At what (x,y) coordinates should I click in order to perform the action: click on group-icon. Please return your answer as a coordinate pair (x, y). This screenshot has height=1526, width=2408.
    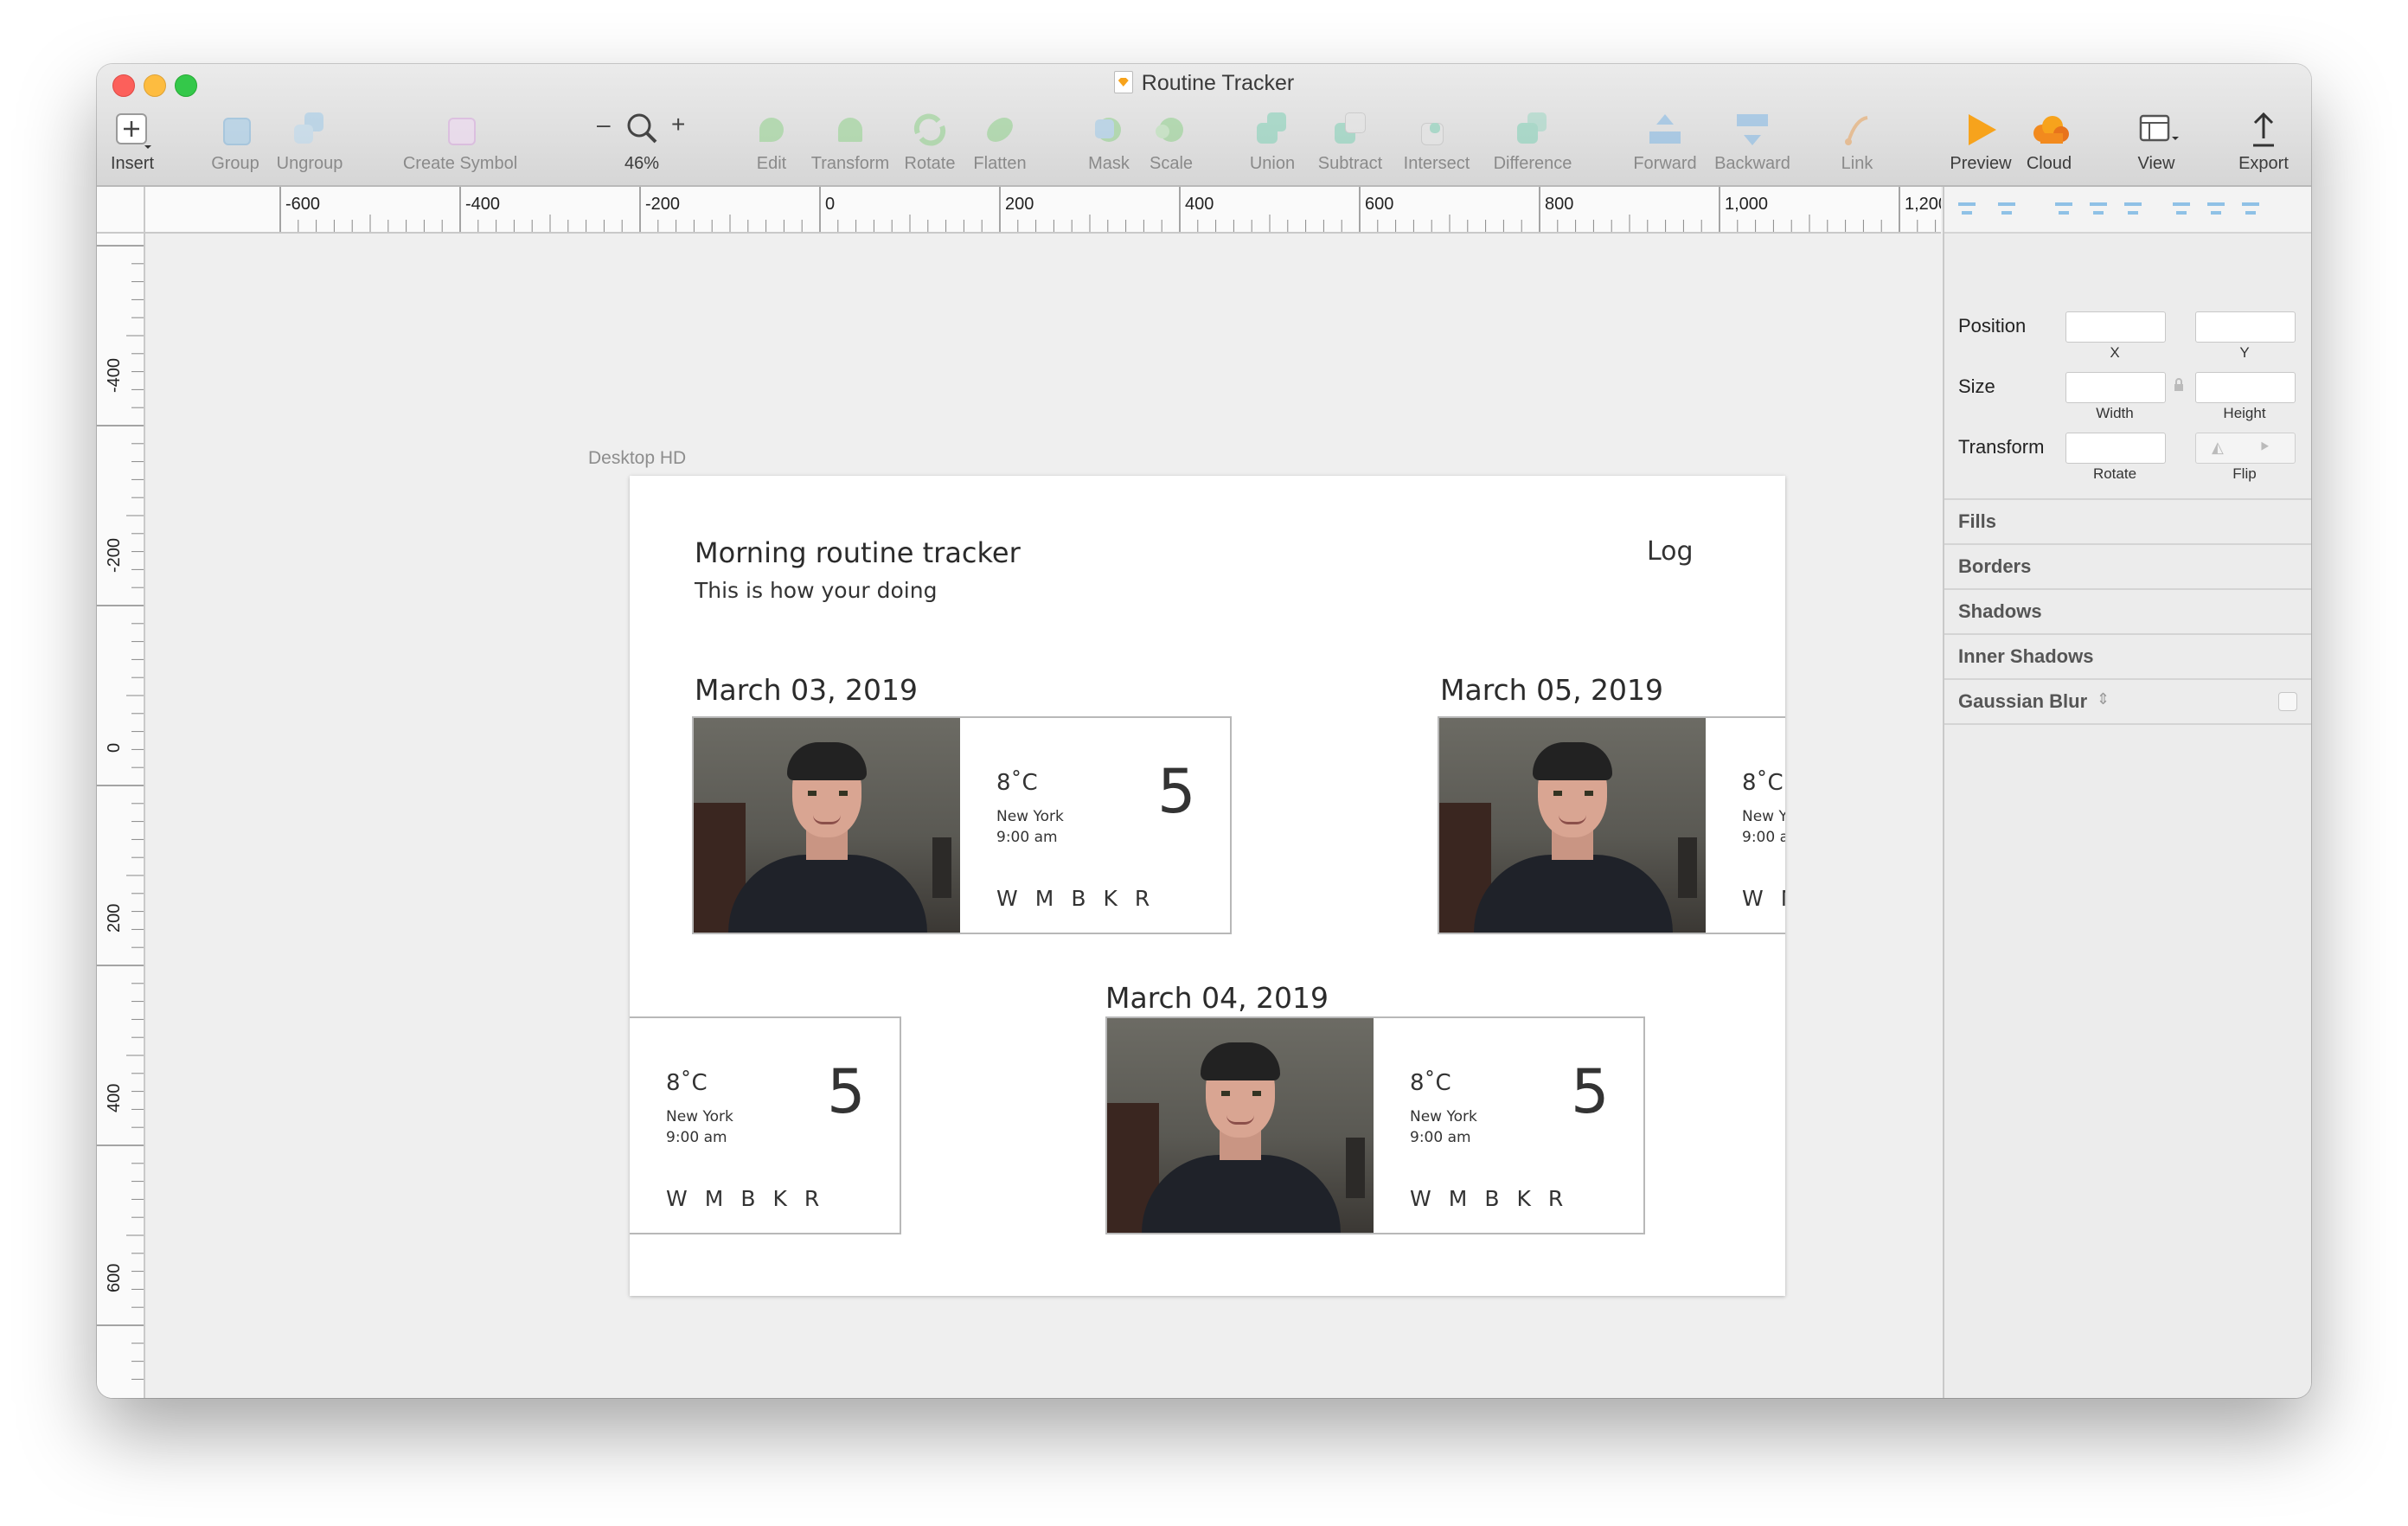
    Looking at the image, I should click on (235, 130).